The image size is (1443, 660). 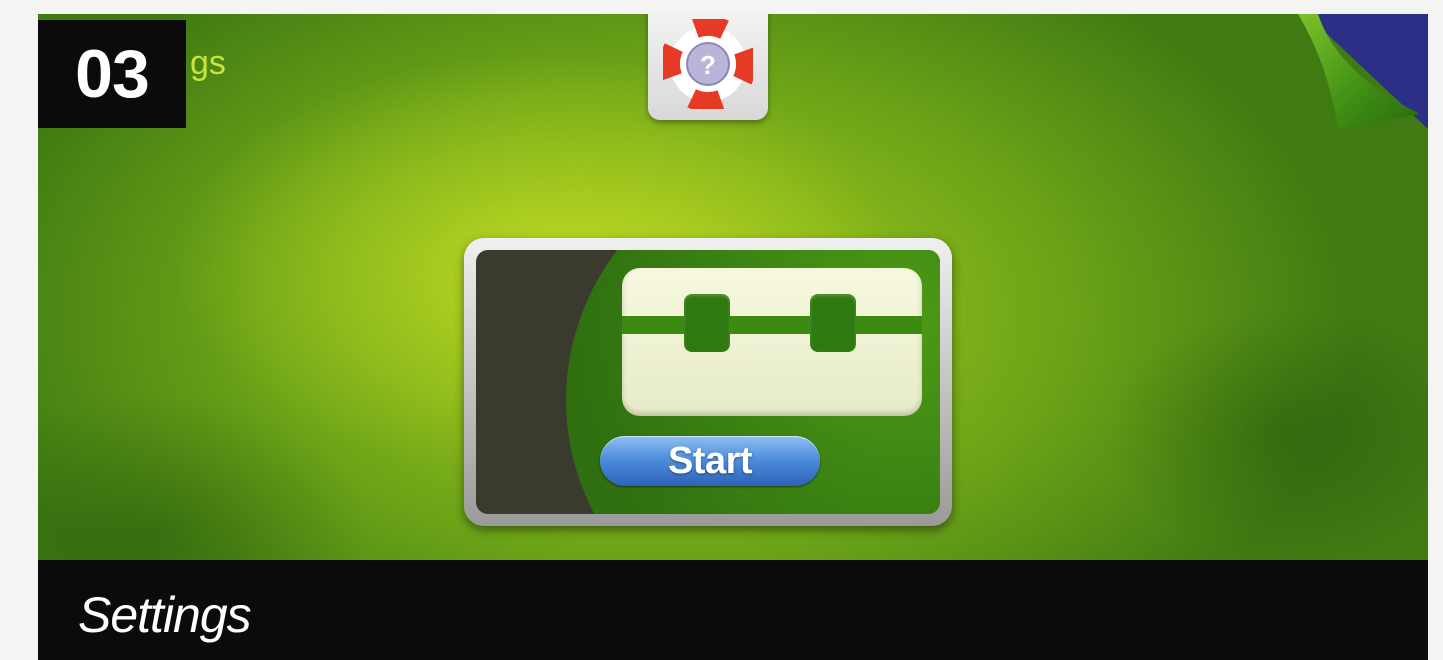 What do you see at coordinates (733, 610) in the screenshot?
I see `caption-bar: Settings` at bounding box center [733, 610].